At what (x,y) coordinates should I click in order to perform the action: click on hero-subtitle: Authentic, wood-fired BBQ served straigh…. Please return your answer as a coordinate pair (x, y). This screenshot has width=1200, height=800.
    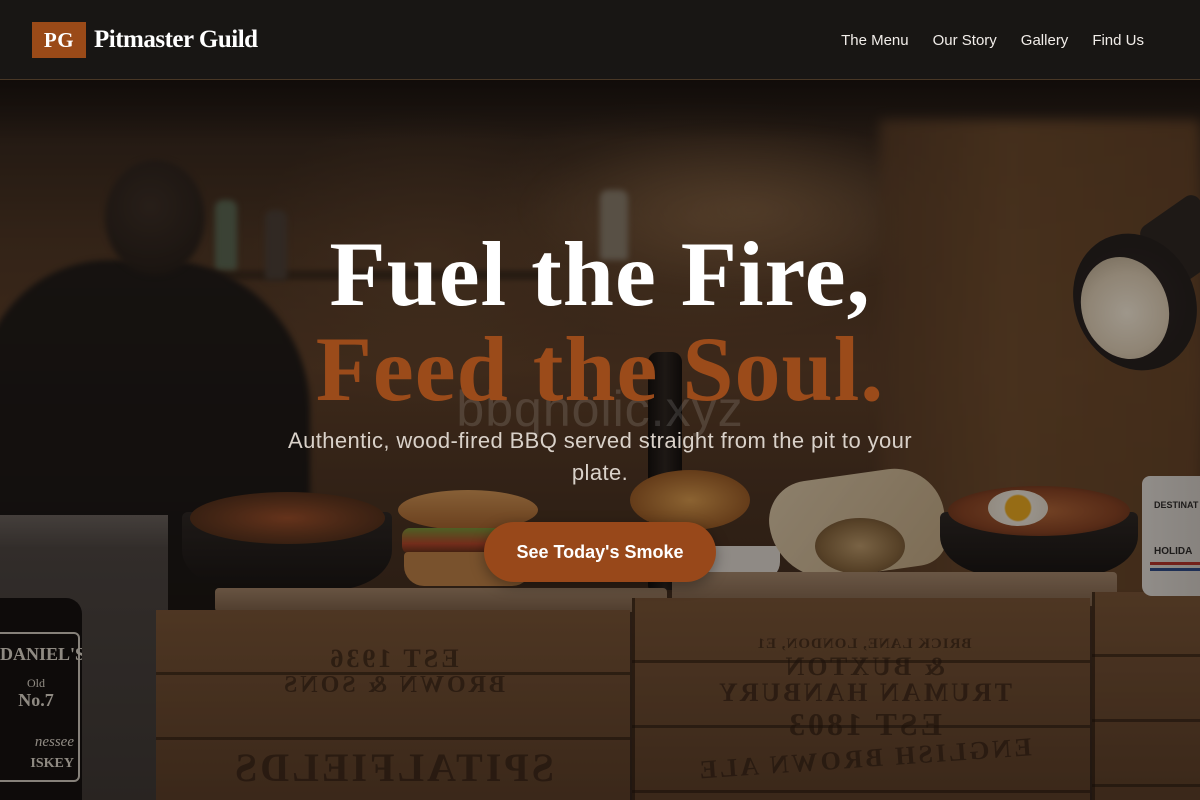
    Looking at the image, I should click on (600, 456).